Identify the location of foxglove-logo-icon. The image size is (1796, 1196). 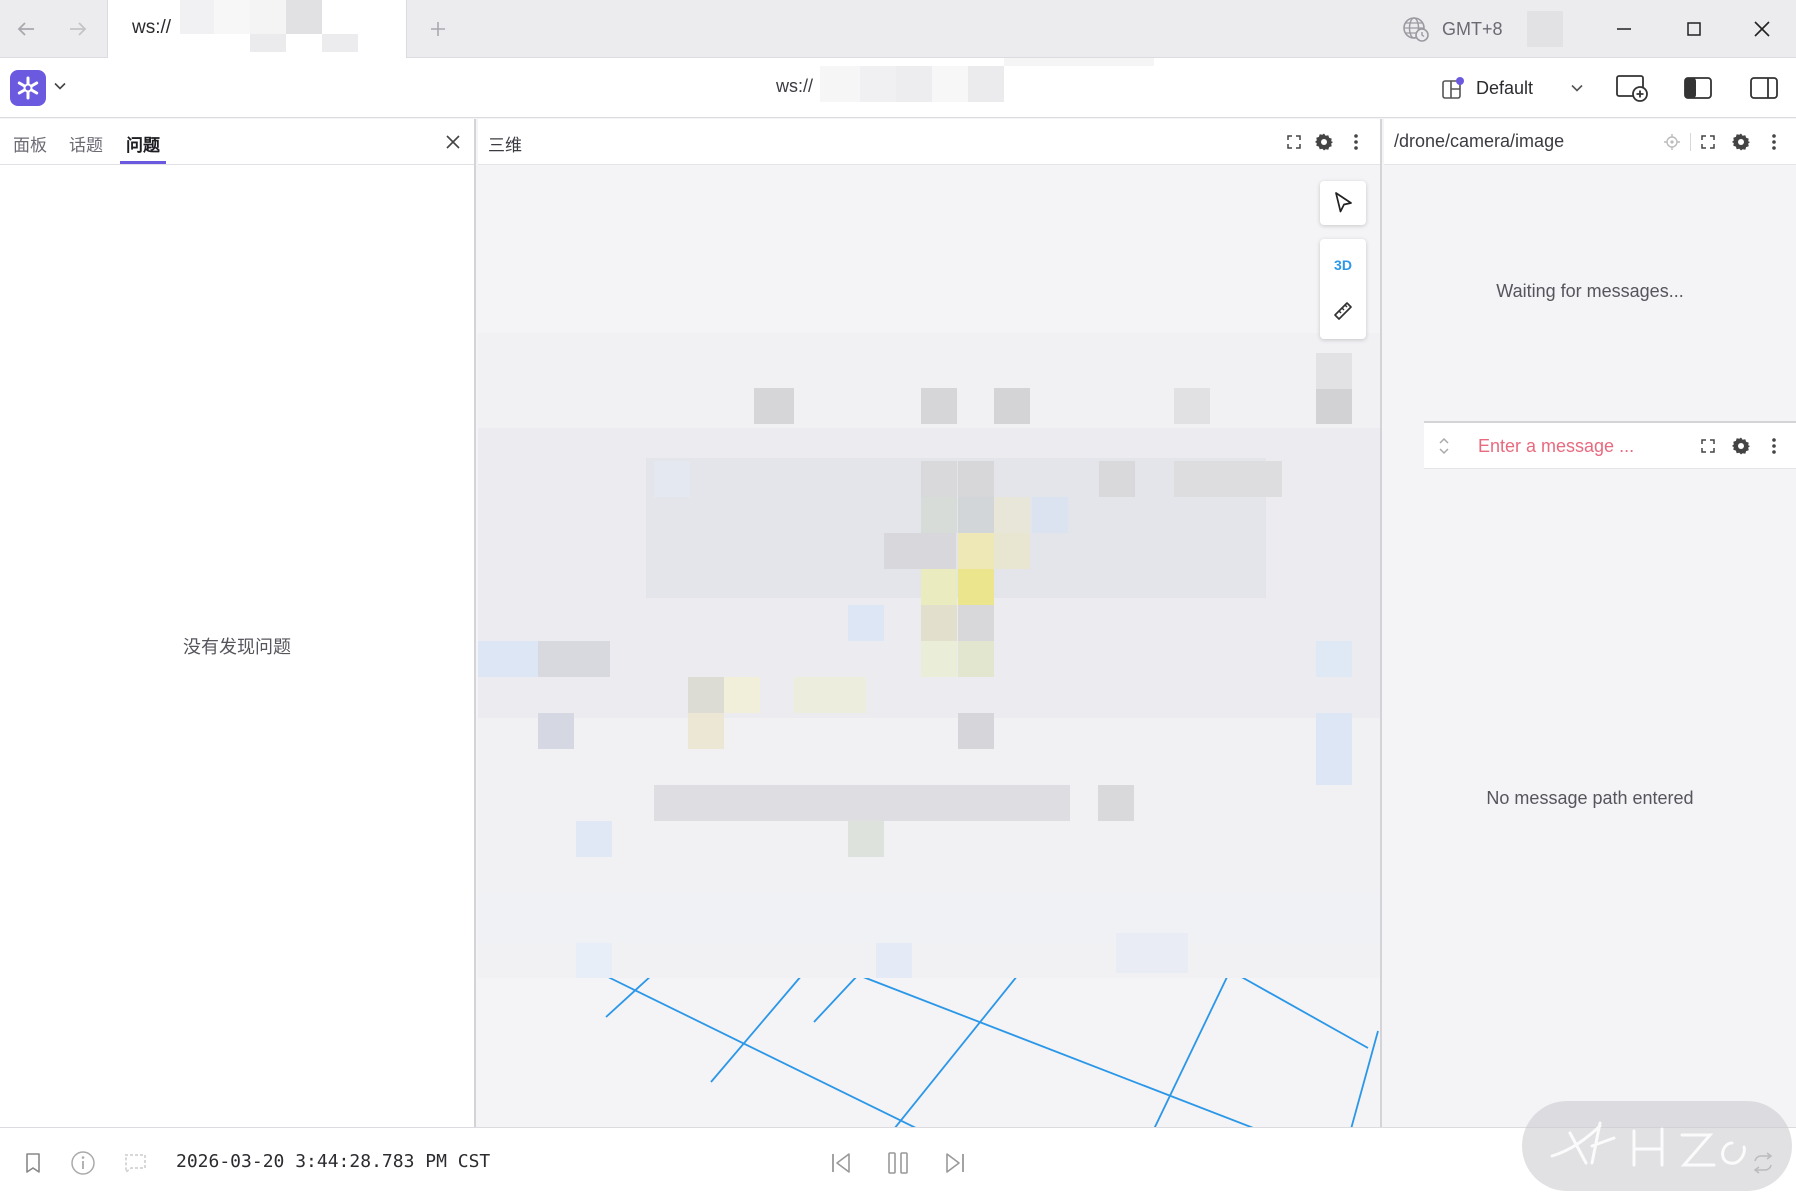
(28, 88).